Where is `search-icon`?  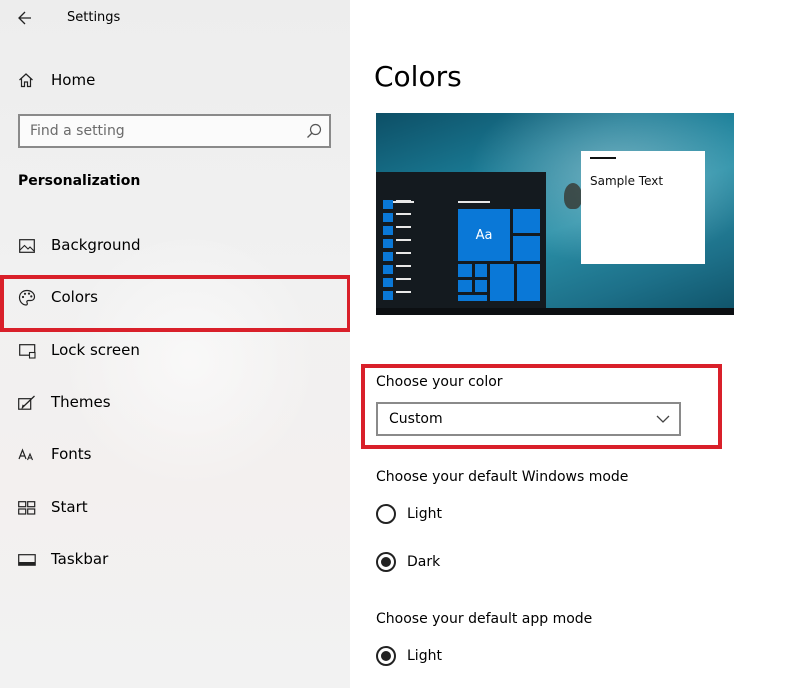
search-icon is located at coordinates (314, 131).